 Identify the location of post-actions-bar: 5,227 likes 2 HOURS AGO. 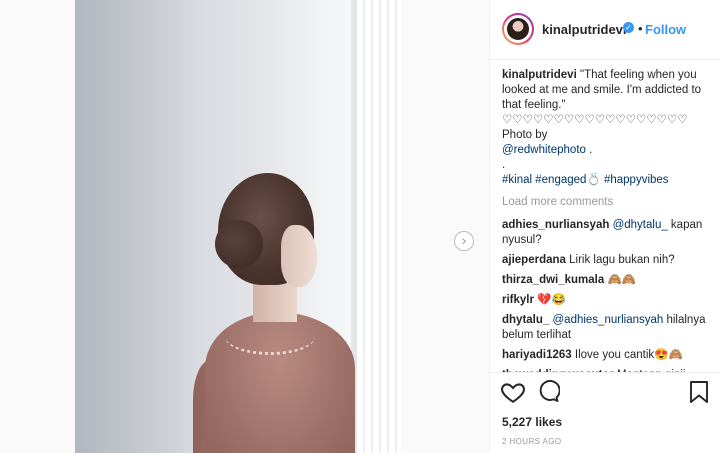
(605, 412).